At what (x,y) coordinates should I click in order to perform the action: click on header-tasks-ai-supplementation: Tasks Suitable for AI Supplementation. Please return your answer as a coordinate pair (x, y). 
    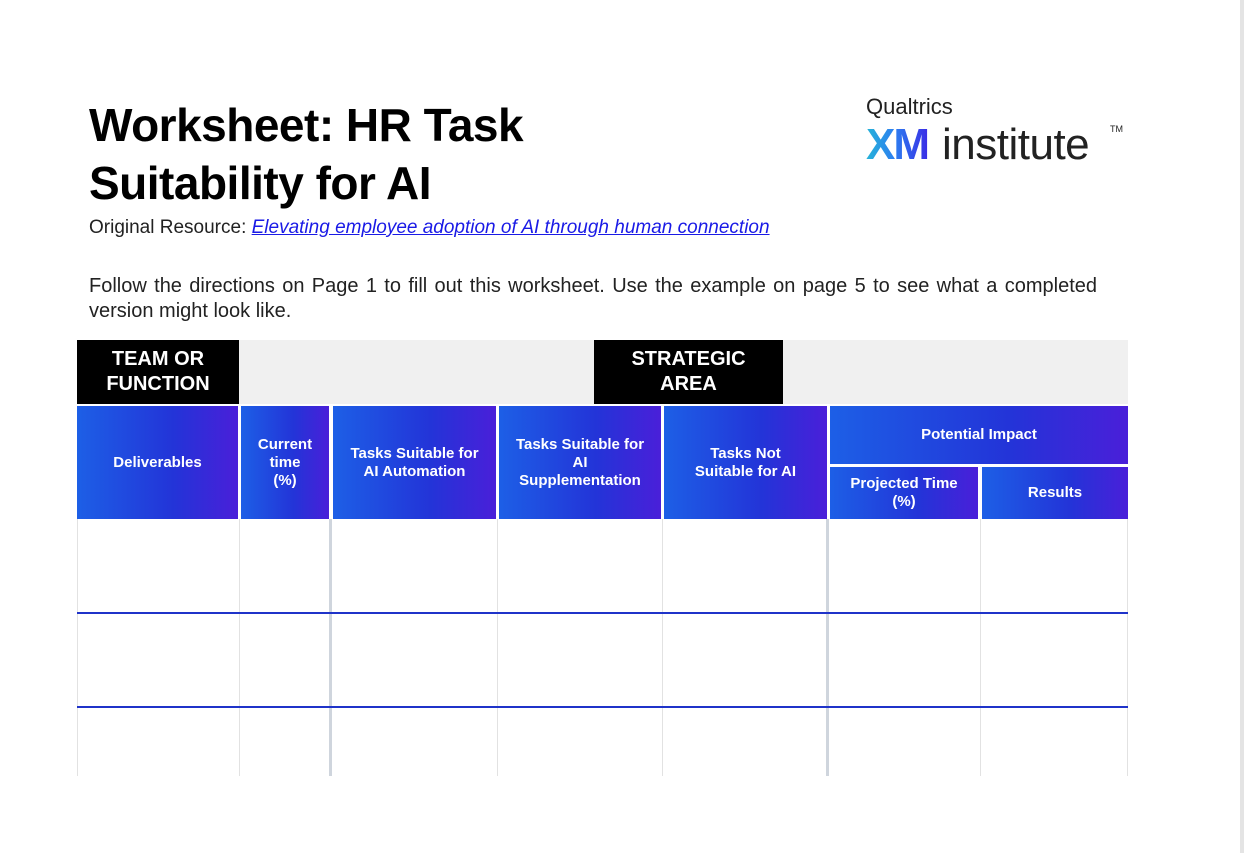
    Looking at the image, I should click on (580, 462).